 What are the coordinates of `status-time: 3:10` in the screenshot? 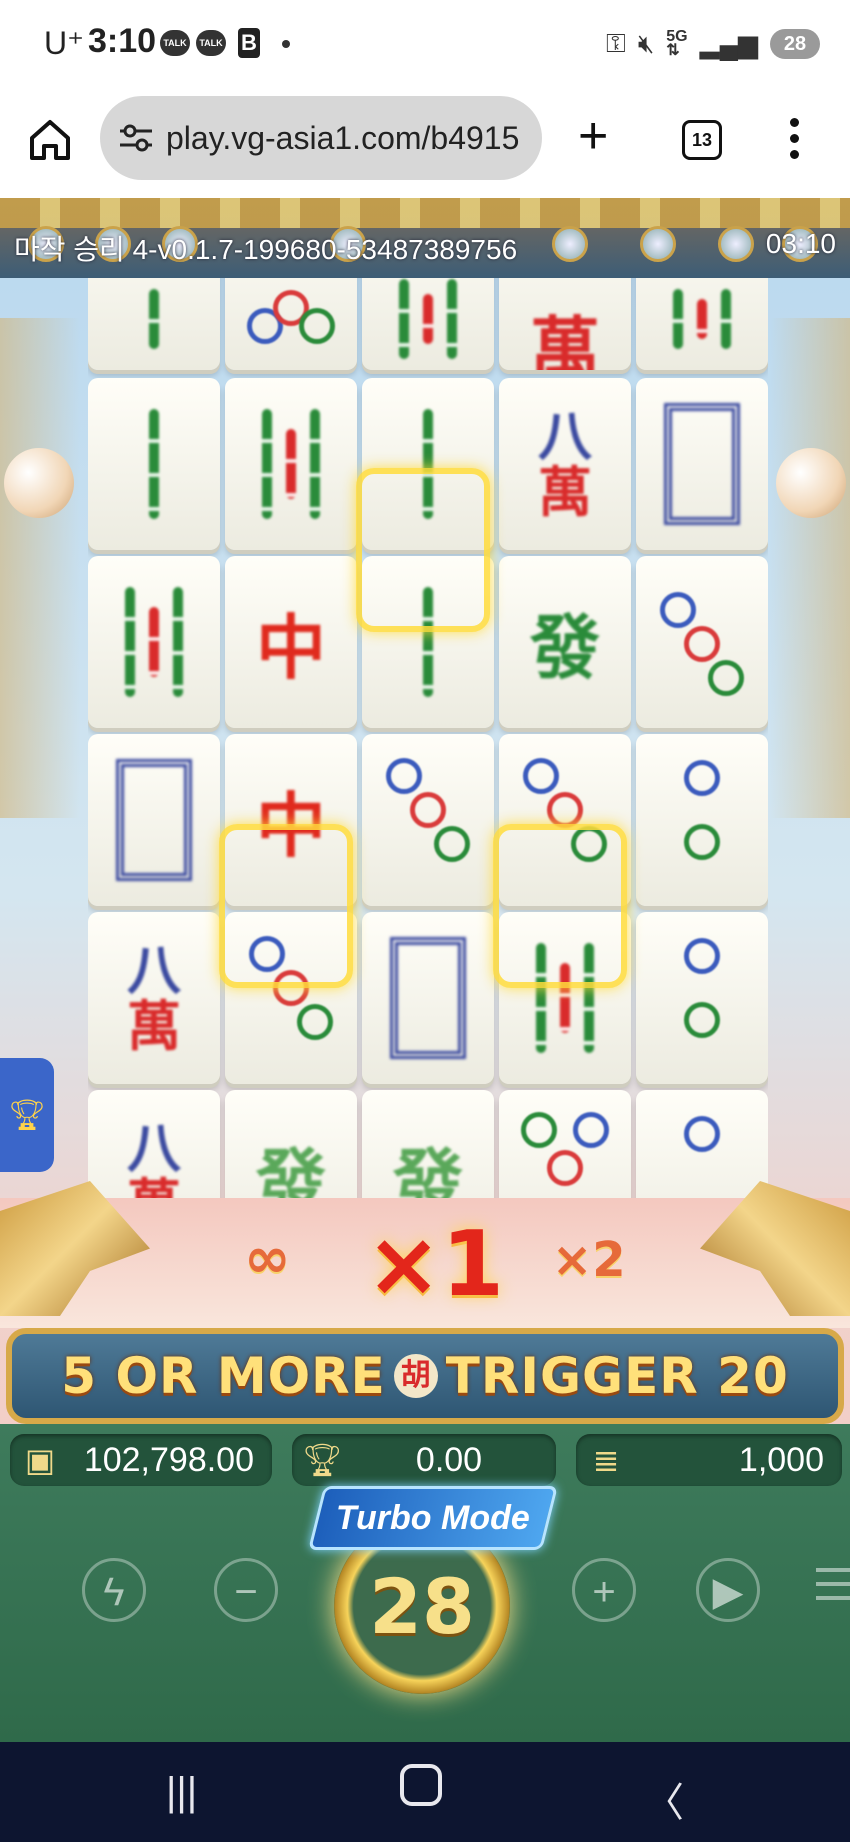 It's located at (122, 41).